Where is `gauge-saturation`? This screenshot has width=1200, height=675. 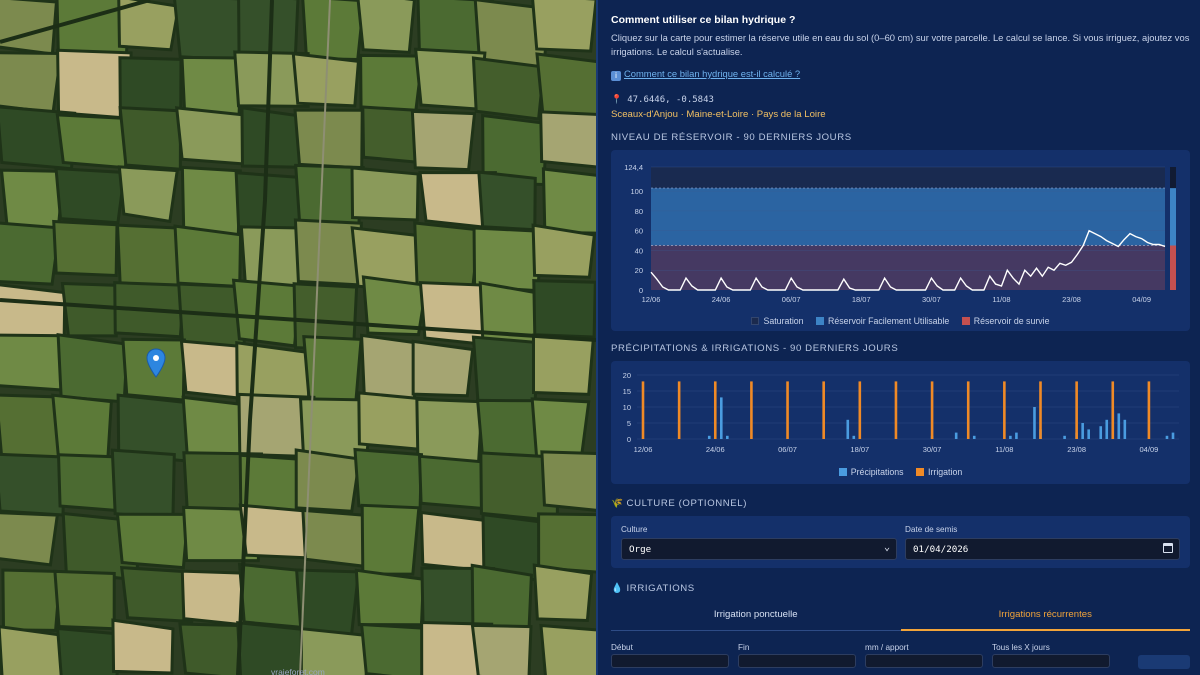
gauge-saturation is located at coordinates (1173, 178).